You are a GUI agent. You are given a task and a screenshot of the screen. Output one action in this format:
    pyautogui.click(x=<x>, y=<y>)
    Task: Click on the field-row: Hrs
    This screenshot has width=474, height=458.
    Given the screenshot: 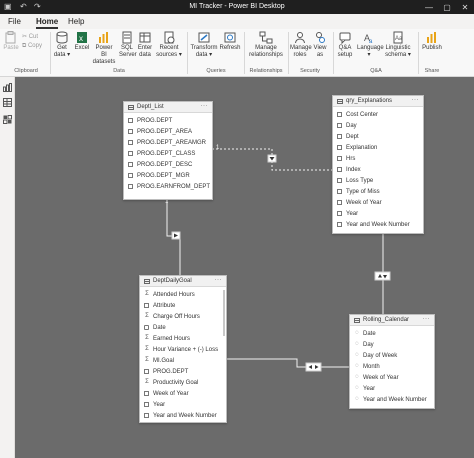 What is the action you would take?
    pyautogui.click(x=378, y=158)
    